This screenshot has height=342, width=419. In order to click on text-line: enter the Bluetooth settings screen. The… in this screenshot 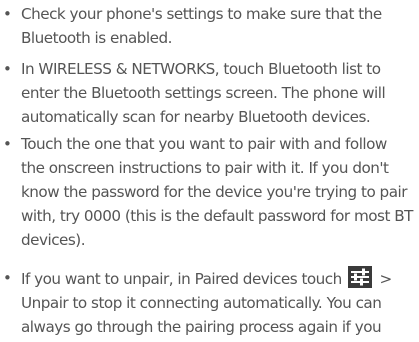, I will do `click(203, 93)`.